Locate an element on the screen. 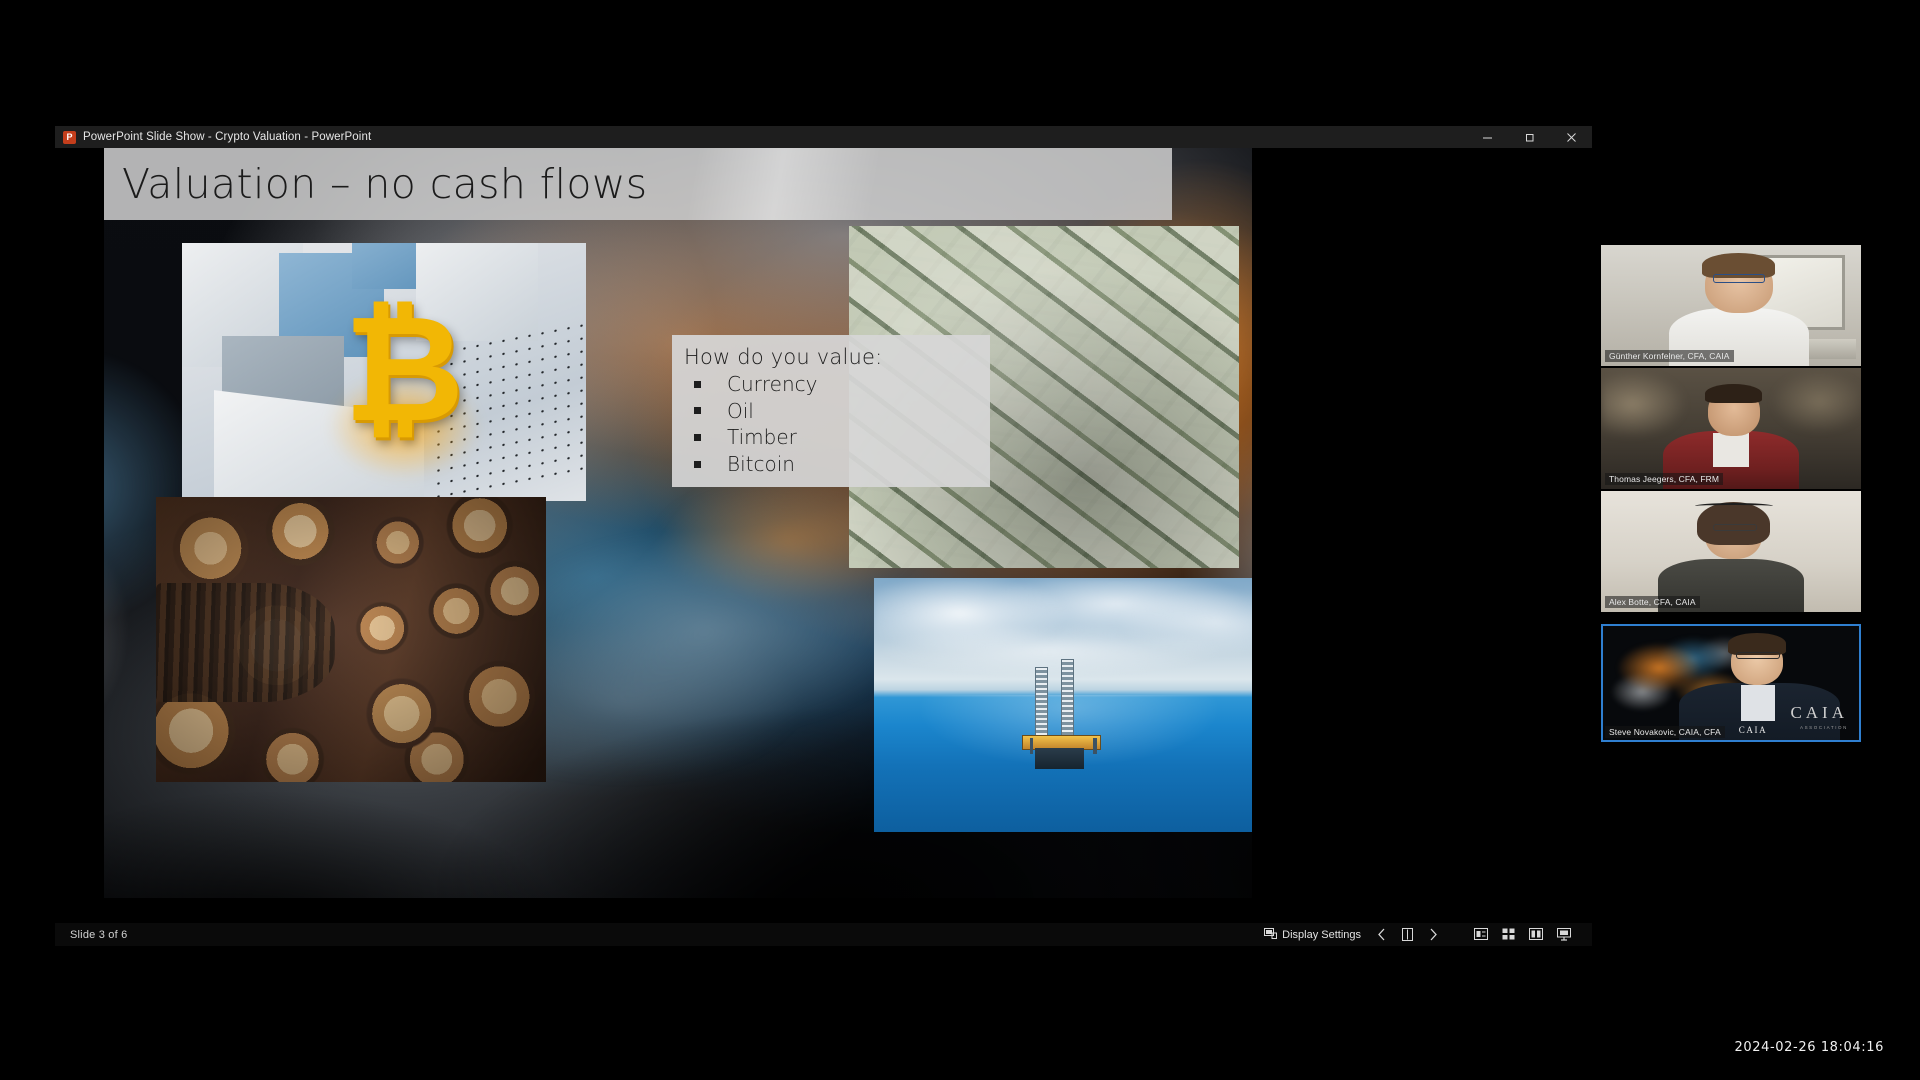 The width and height of the screenshot is (1920, 1080). minimize-icon is located at coordinates (1487, 137).